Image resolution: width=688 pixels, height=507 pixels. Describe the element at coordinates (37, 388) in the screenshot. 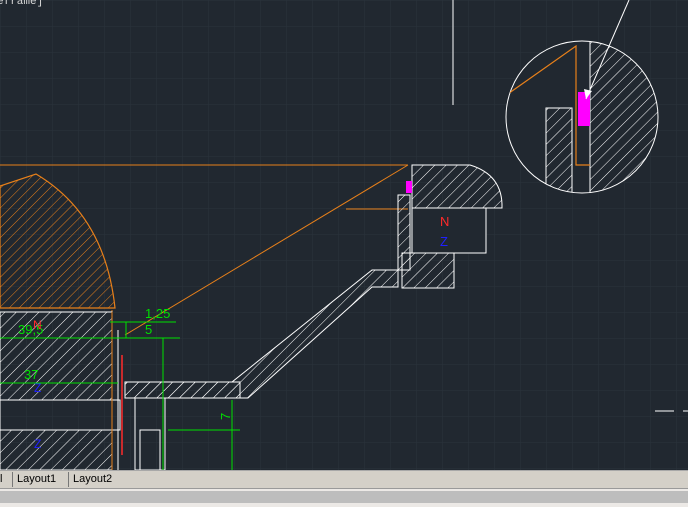

I see `label-z-left-1: Z` at that location.